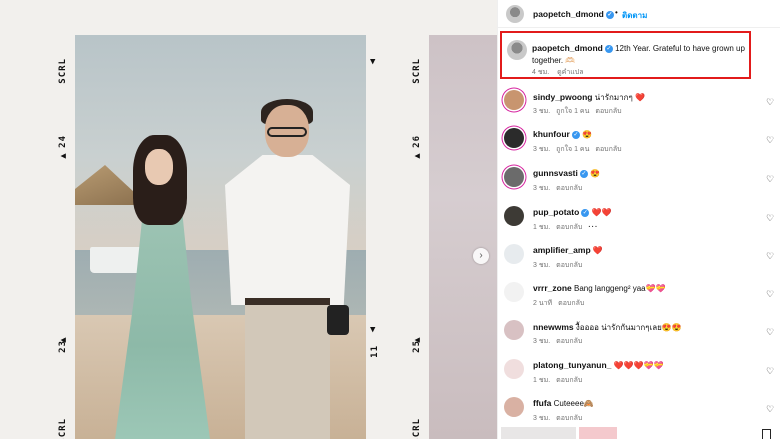 This screenshot has height=439, width=780. What do you see at coordinates (639, 143) in the screenshot?
I see `comment-row: khunfour ✓ 😍 3 ชม. ถูกใจ 1 คน ตอบกลับ ♡` at bounding box center [639, 143].